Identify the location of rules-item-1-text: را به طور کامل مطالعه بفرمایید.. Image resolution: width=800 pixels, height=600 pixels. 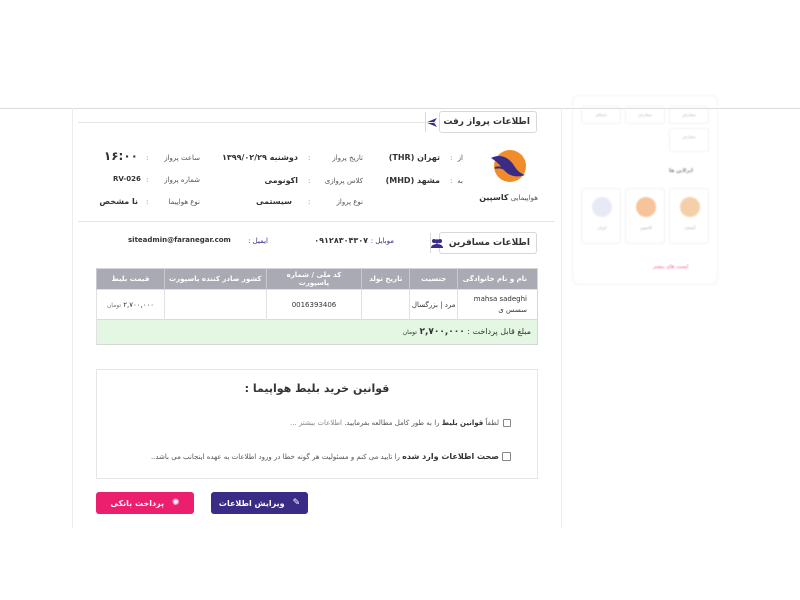
(392, 423).